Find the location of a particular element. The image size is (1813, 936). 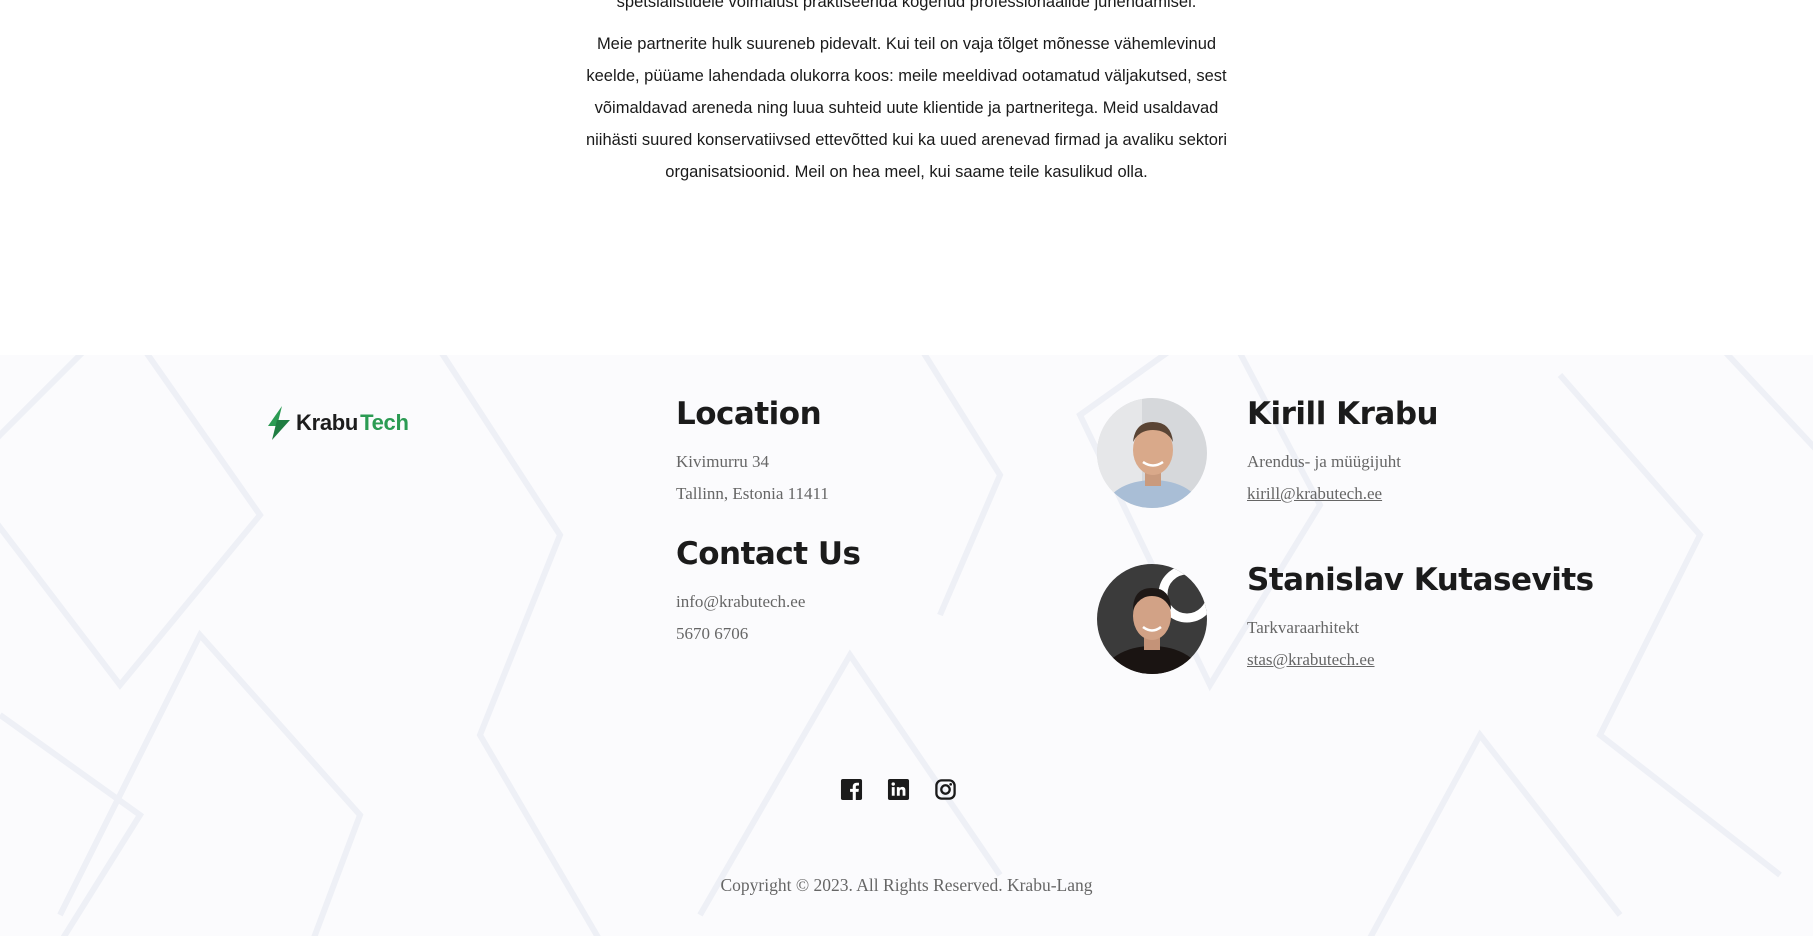

leaf-logo-icon is located at coordinates (279, 423).